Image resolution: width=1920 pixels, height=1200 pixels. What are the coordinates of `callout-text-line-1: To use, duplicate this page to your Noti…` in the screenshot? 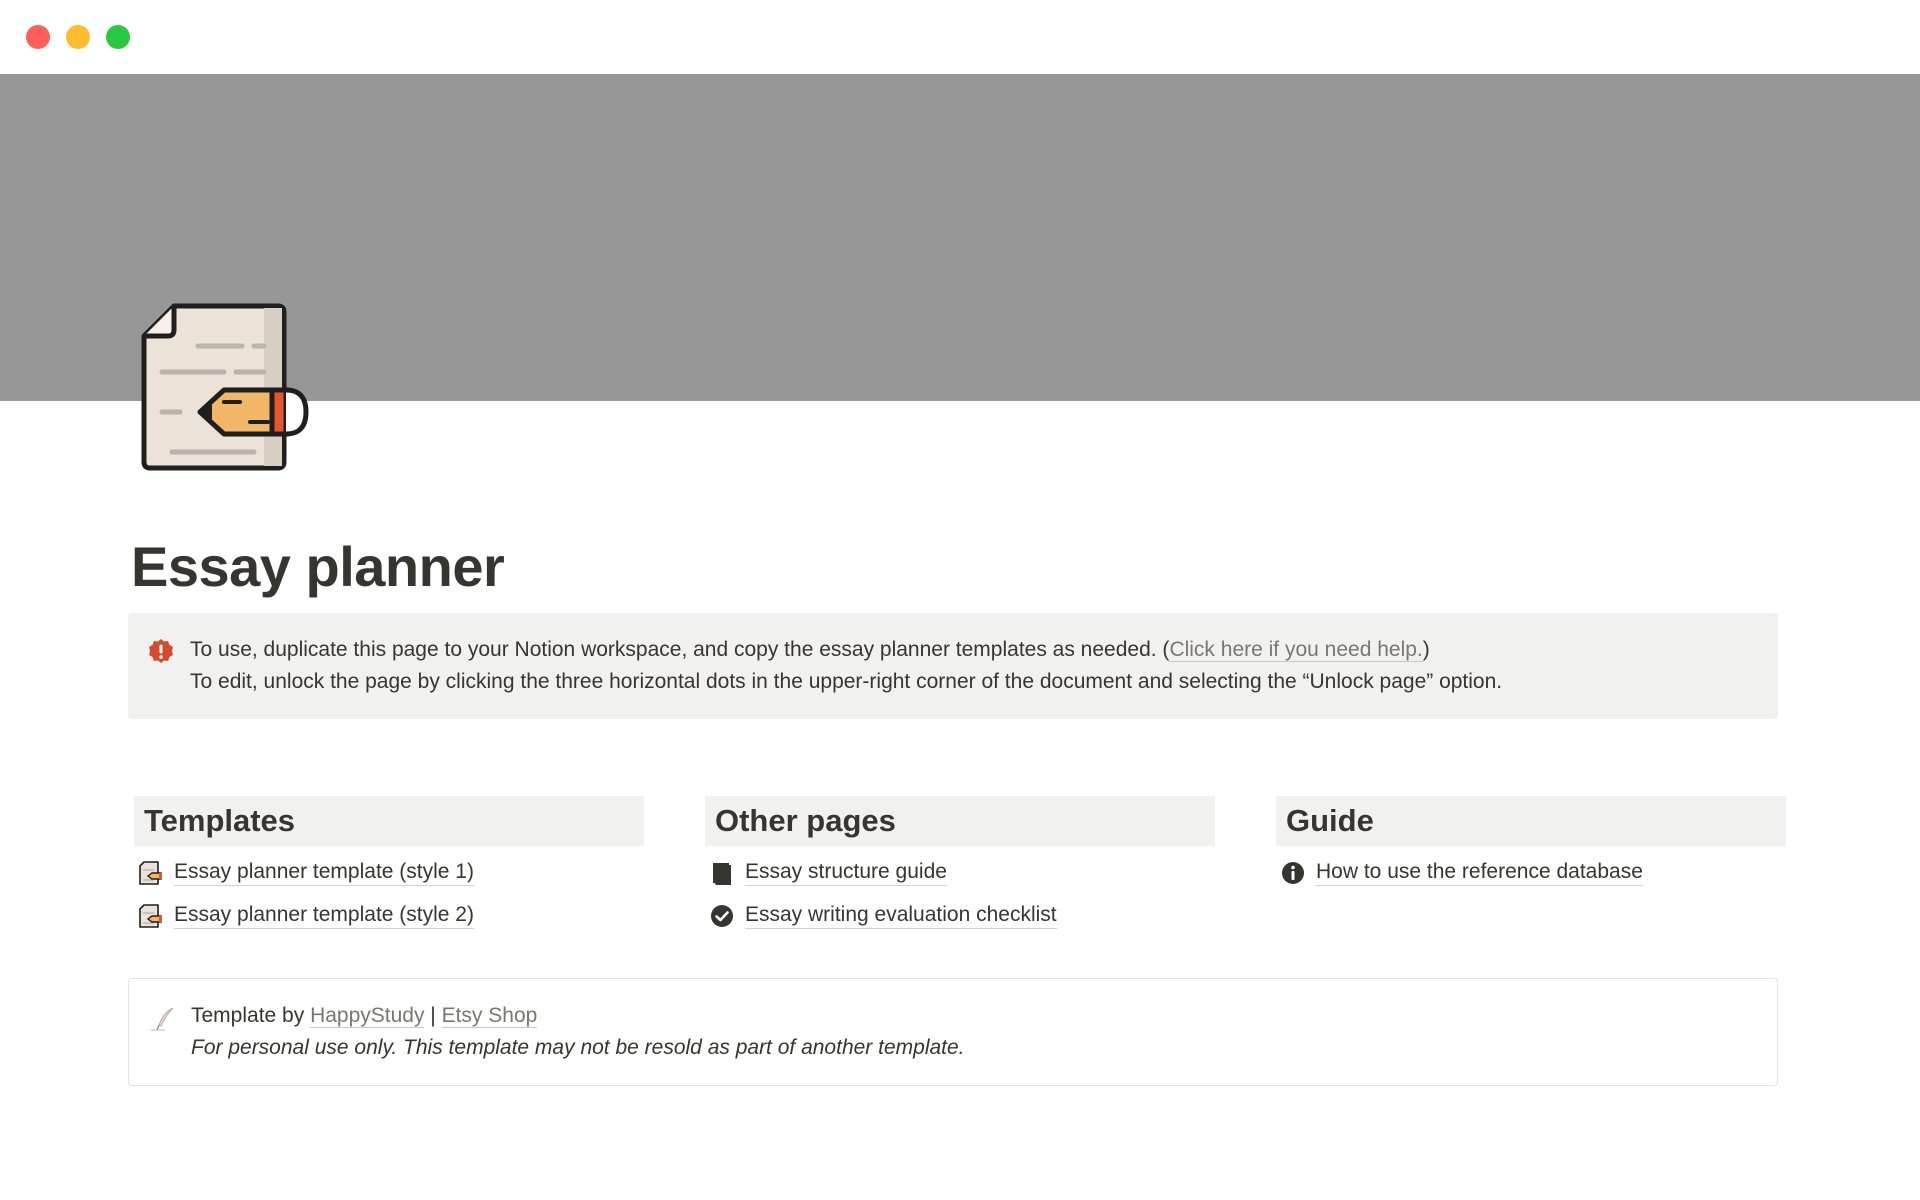 It's located at (810, 650).